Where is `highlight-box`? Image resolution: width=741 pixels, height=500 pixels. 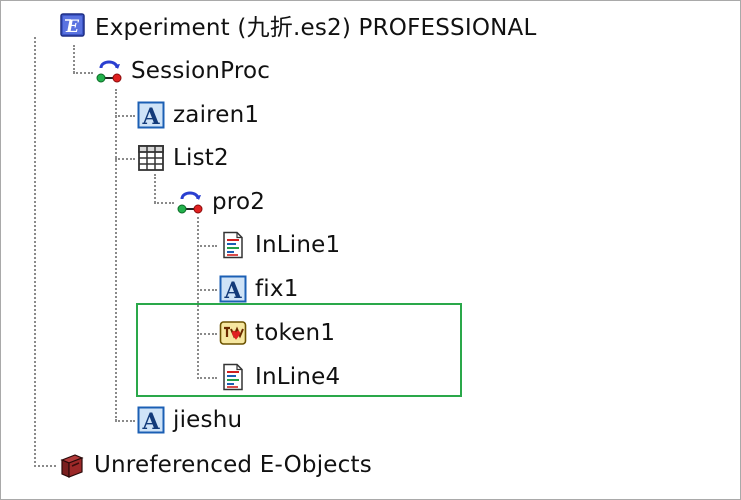
highlight-box is located at coordinates (299, 350).